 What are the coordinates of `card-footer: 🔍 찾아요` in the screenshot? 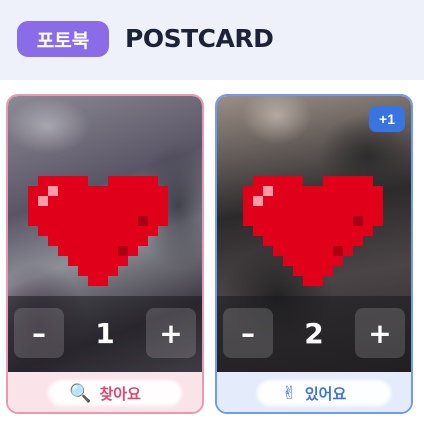 It's located at (105, 392).